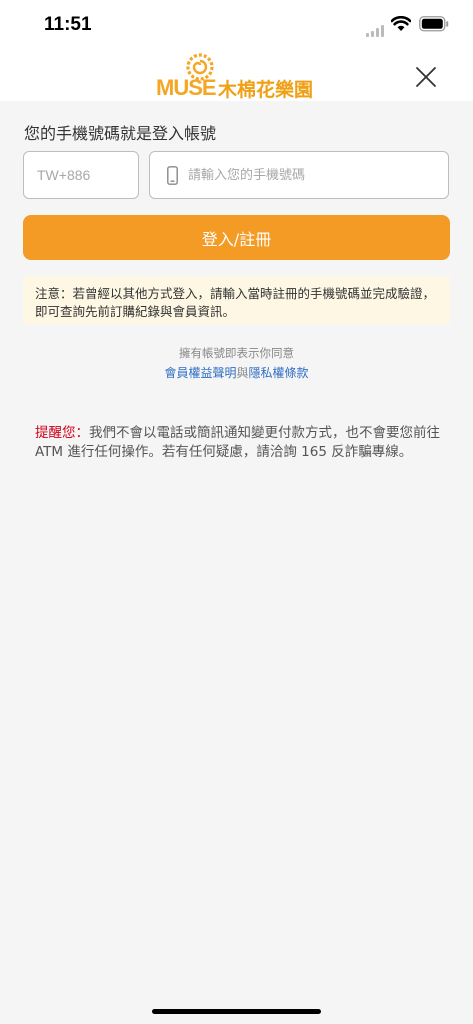  Describe the element at coordinates (172, 175) in the screenshot. I see `mobile-phone-icon` at that location.